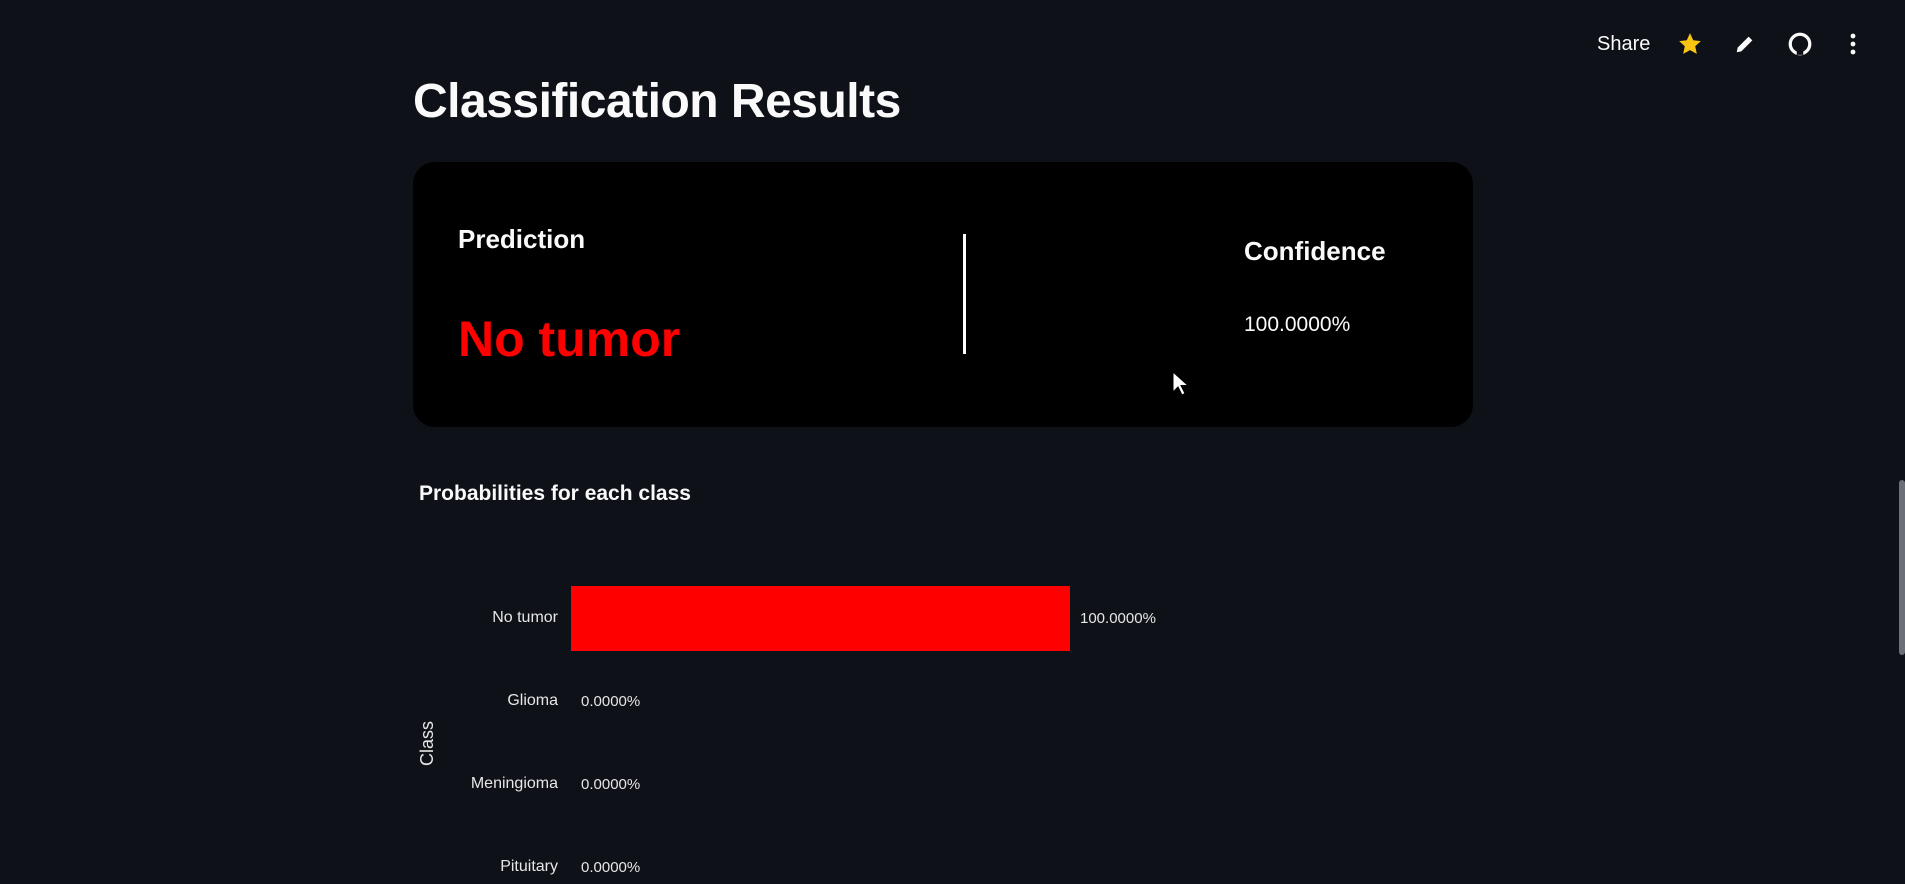 Image resolution: width=1905 pixels, height=884 pixels. What do you see at coordinates (525, 617) in the screenshot?
I see `category-label: No tumor` at bounding box center [525, 617].